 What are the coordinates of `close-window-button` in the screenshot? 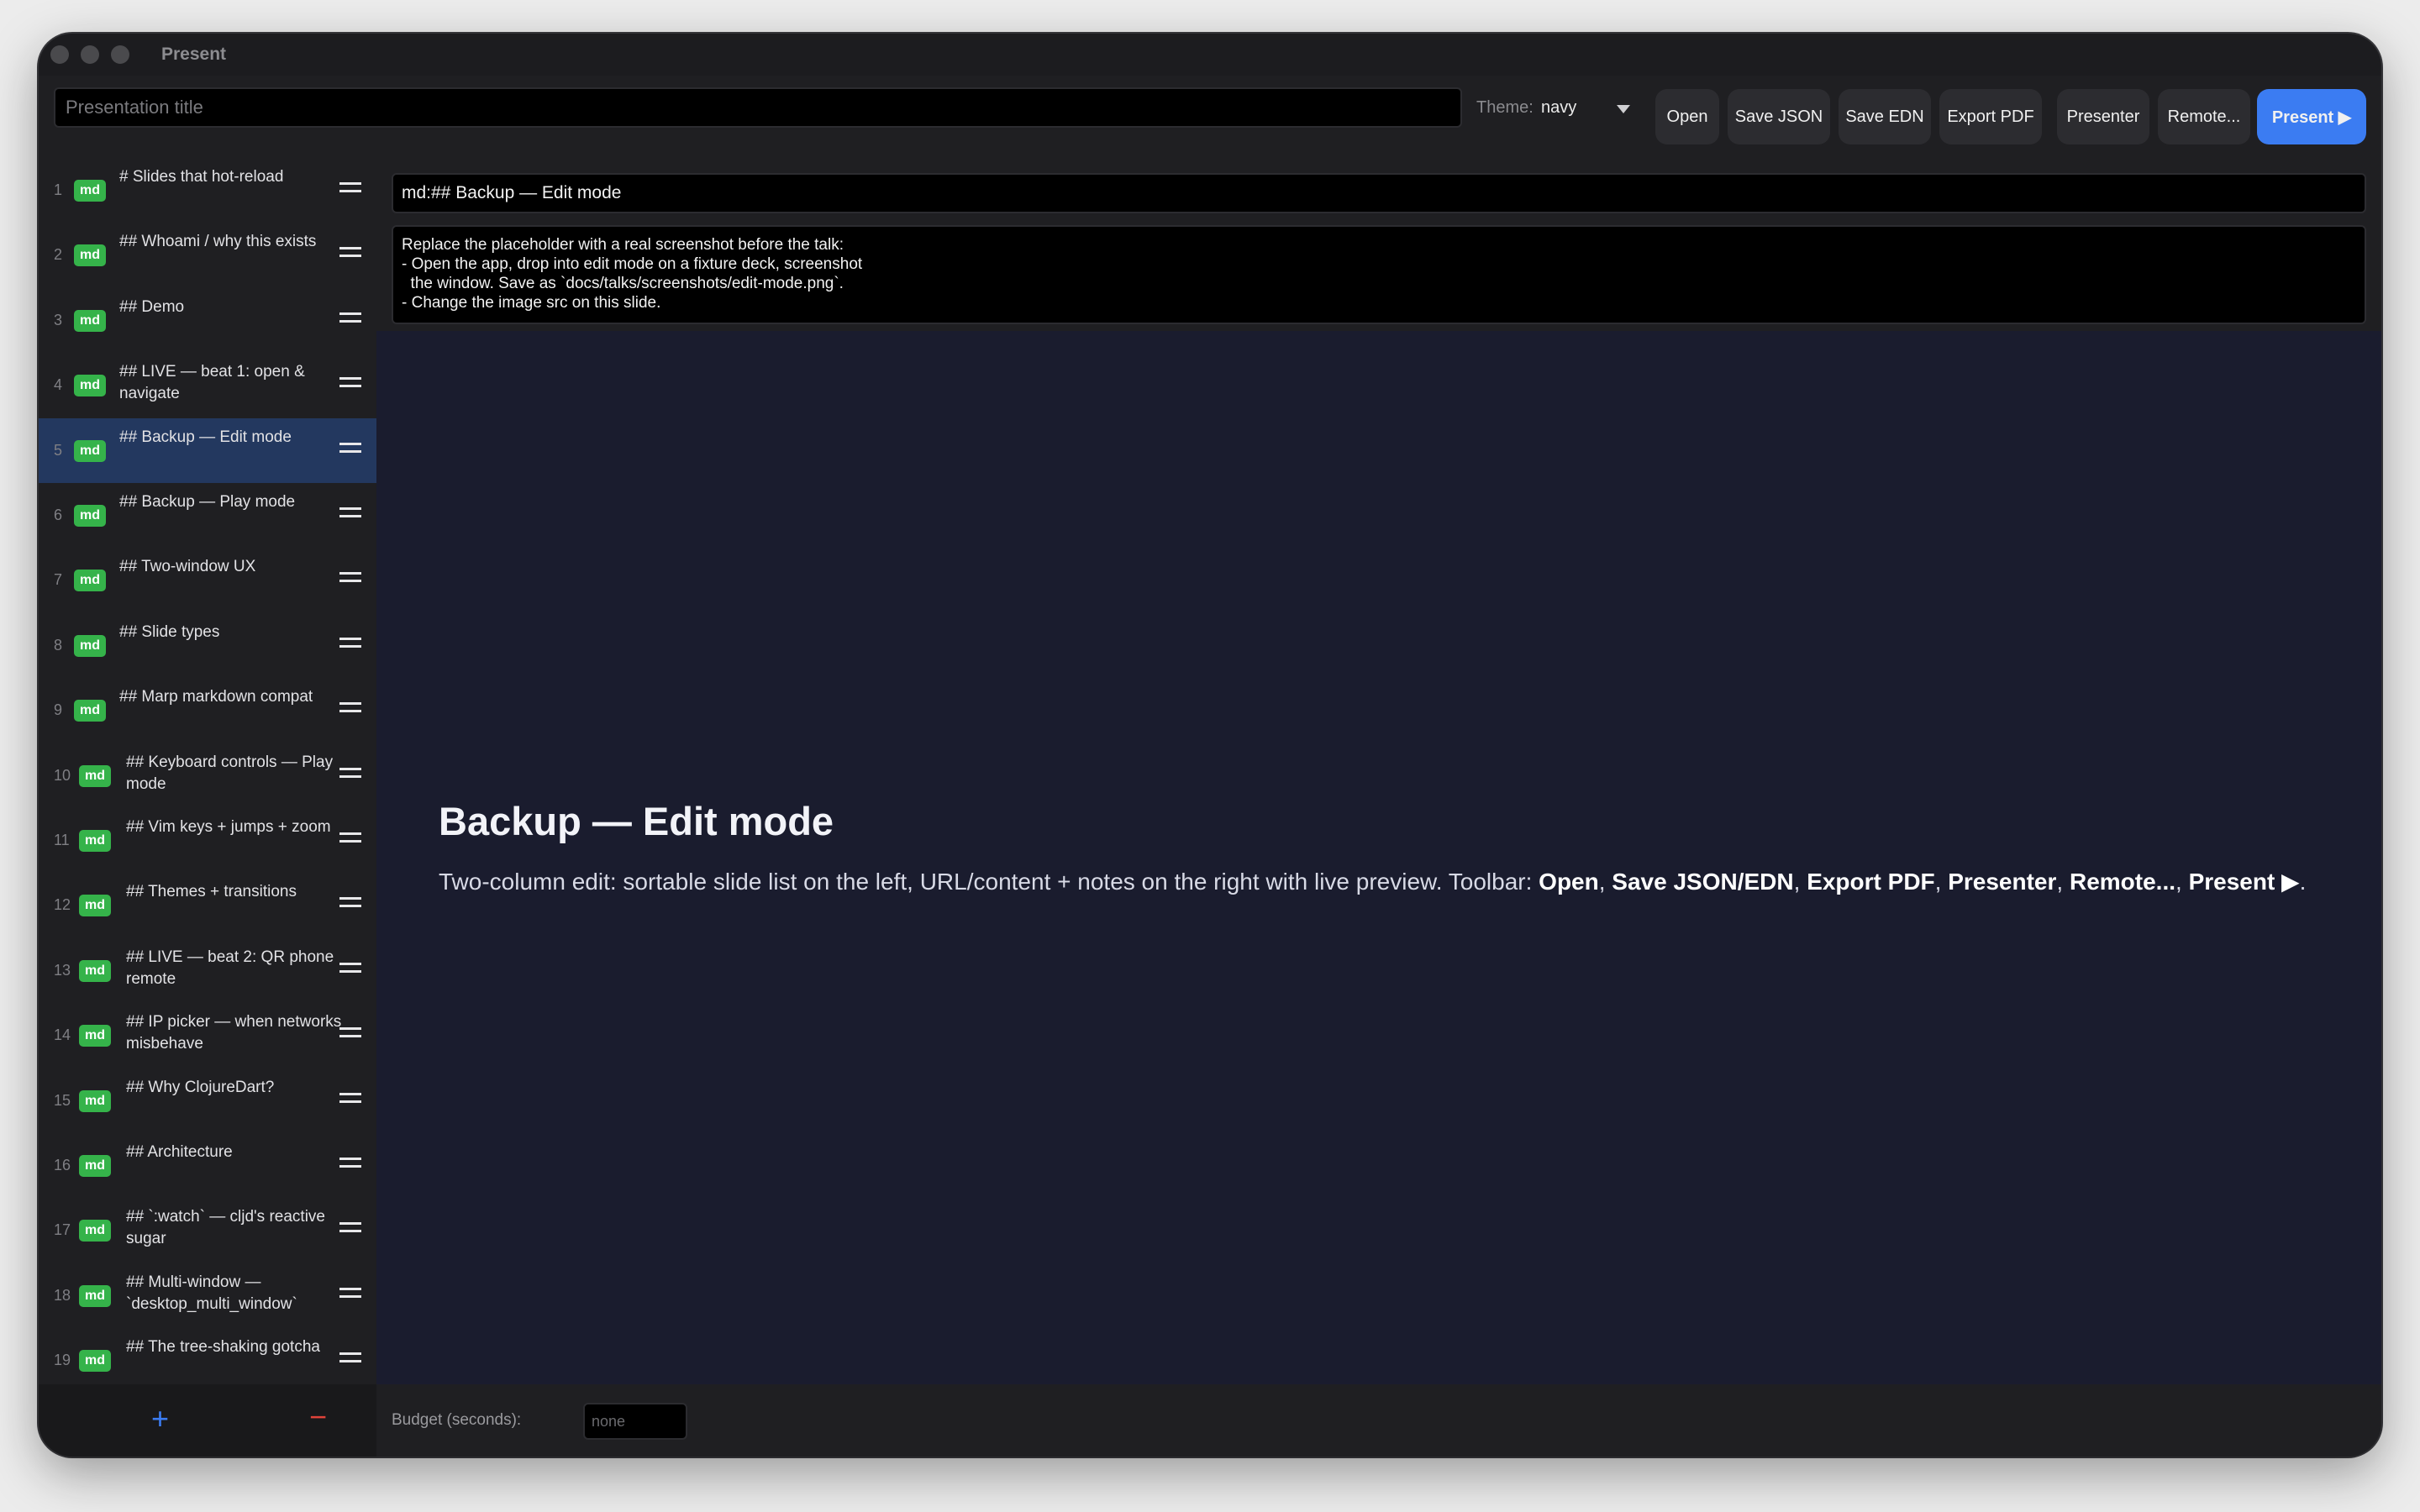 It's located at (60, 54).